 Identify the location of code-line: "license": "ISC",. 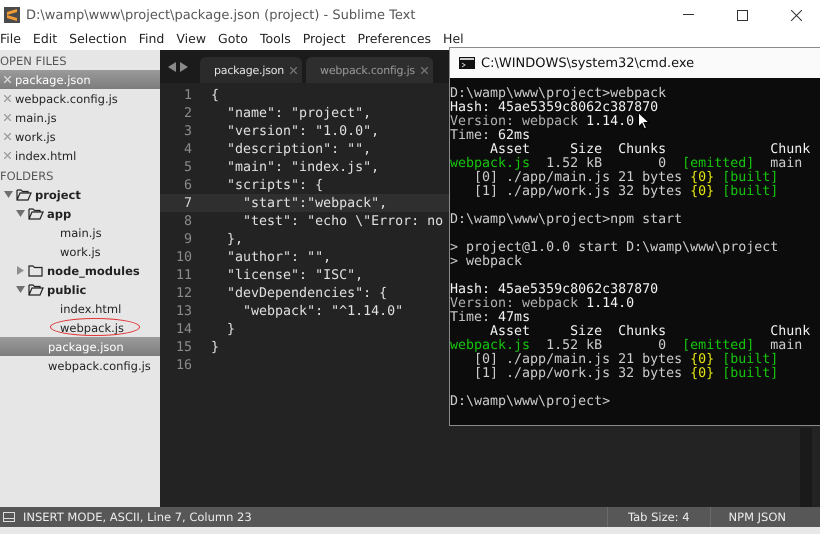
(295, 275).